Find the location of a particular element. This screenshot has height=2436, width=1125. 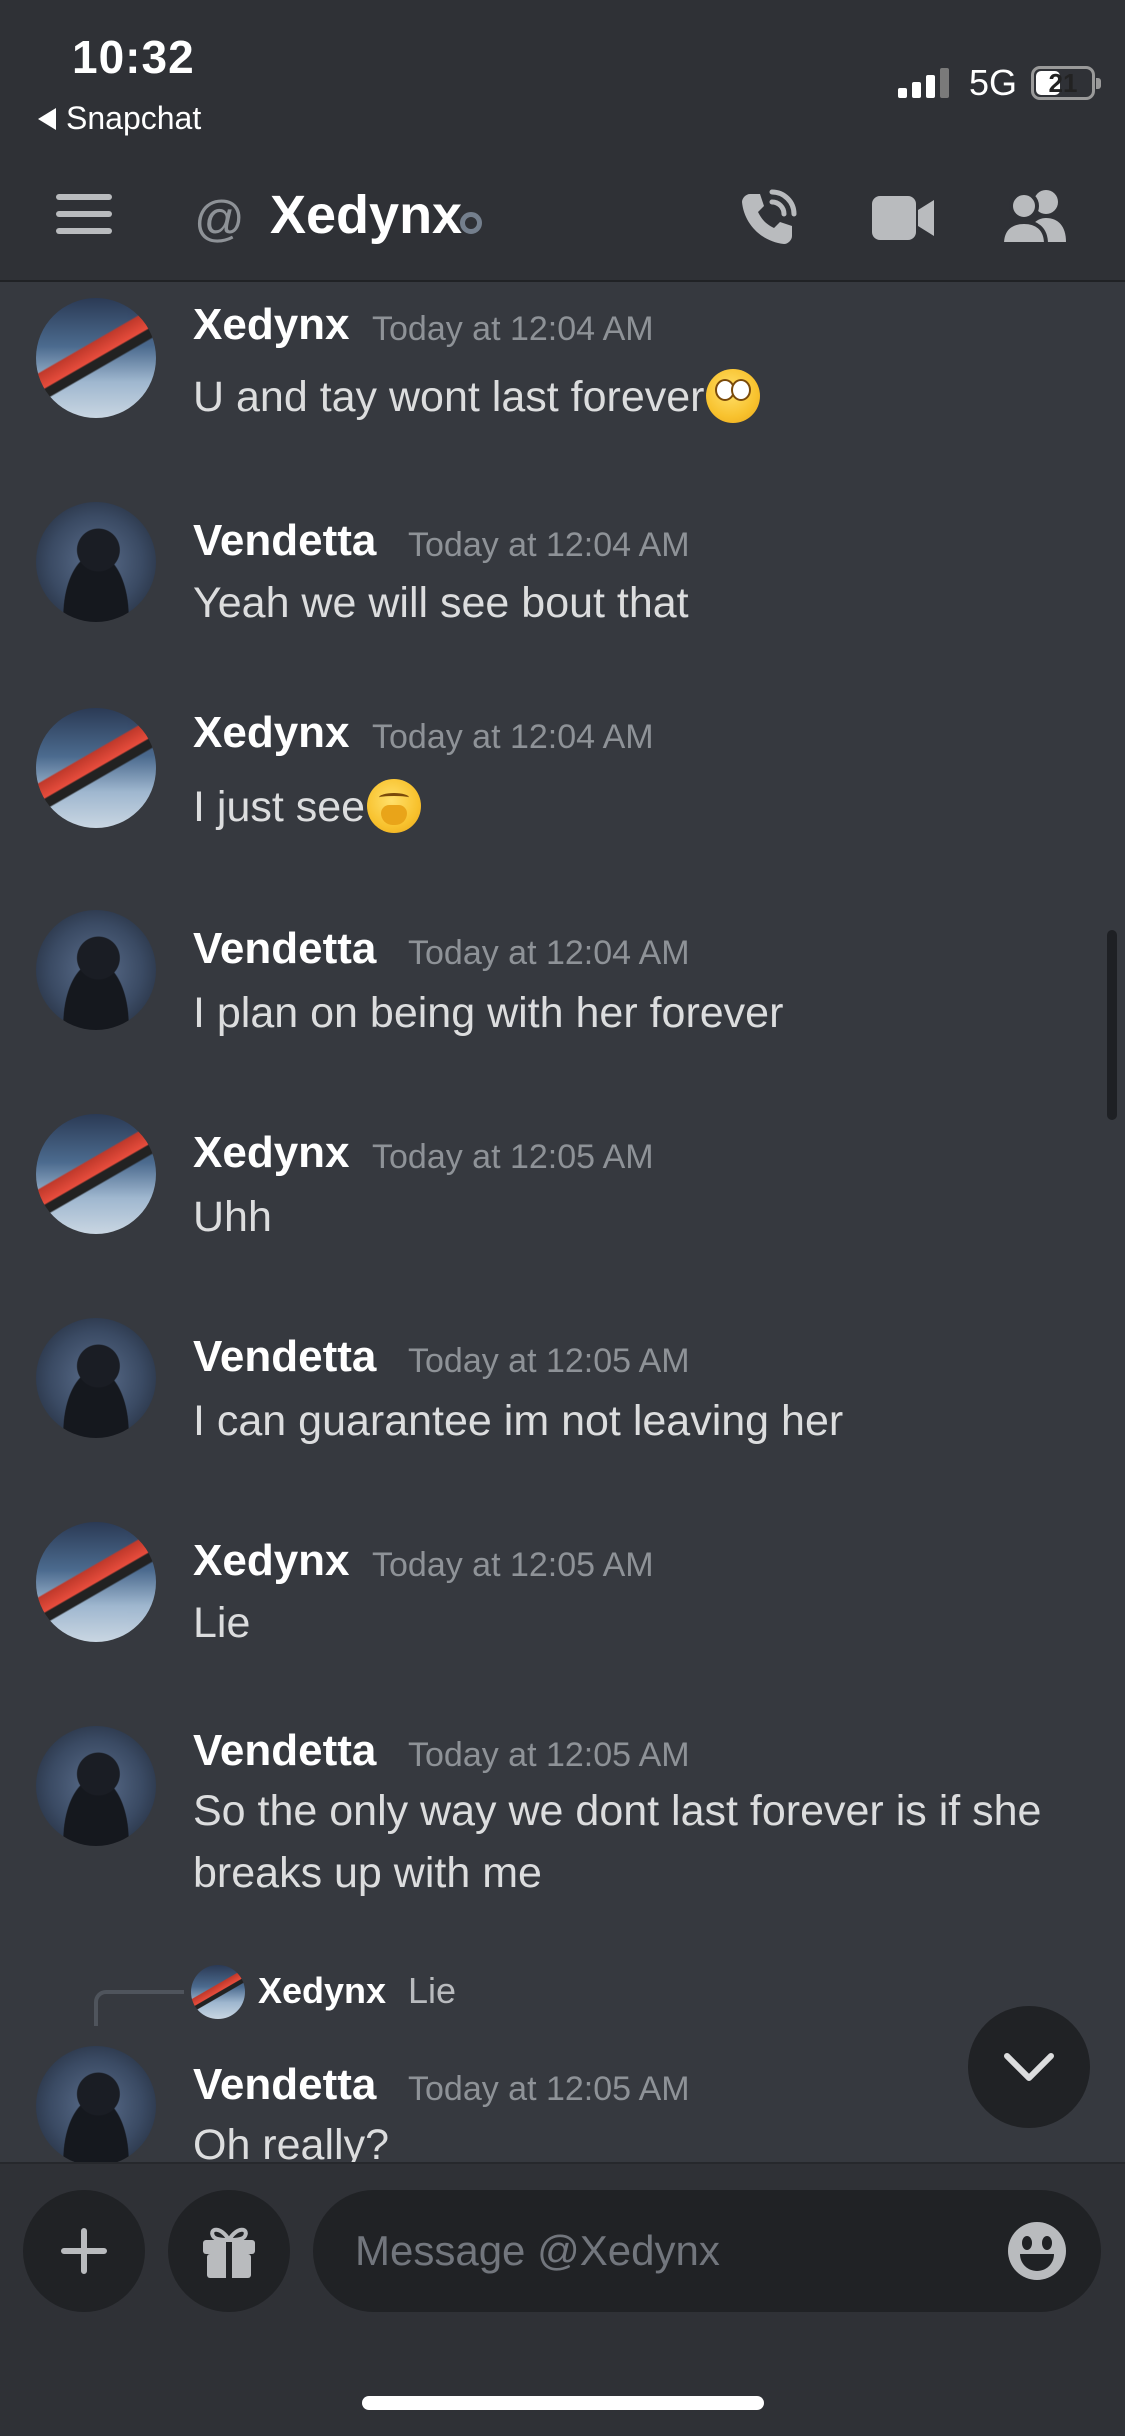

chevron-down-icon is located at coordinates (1029, 2067).